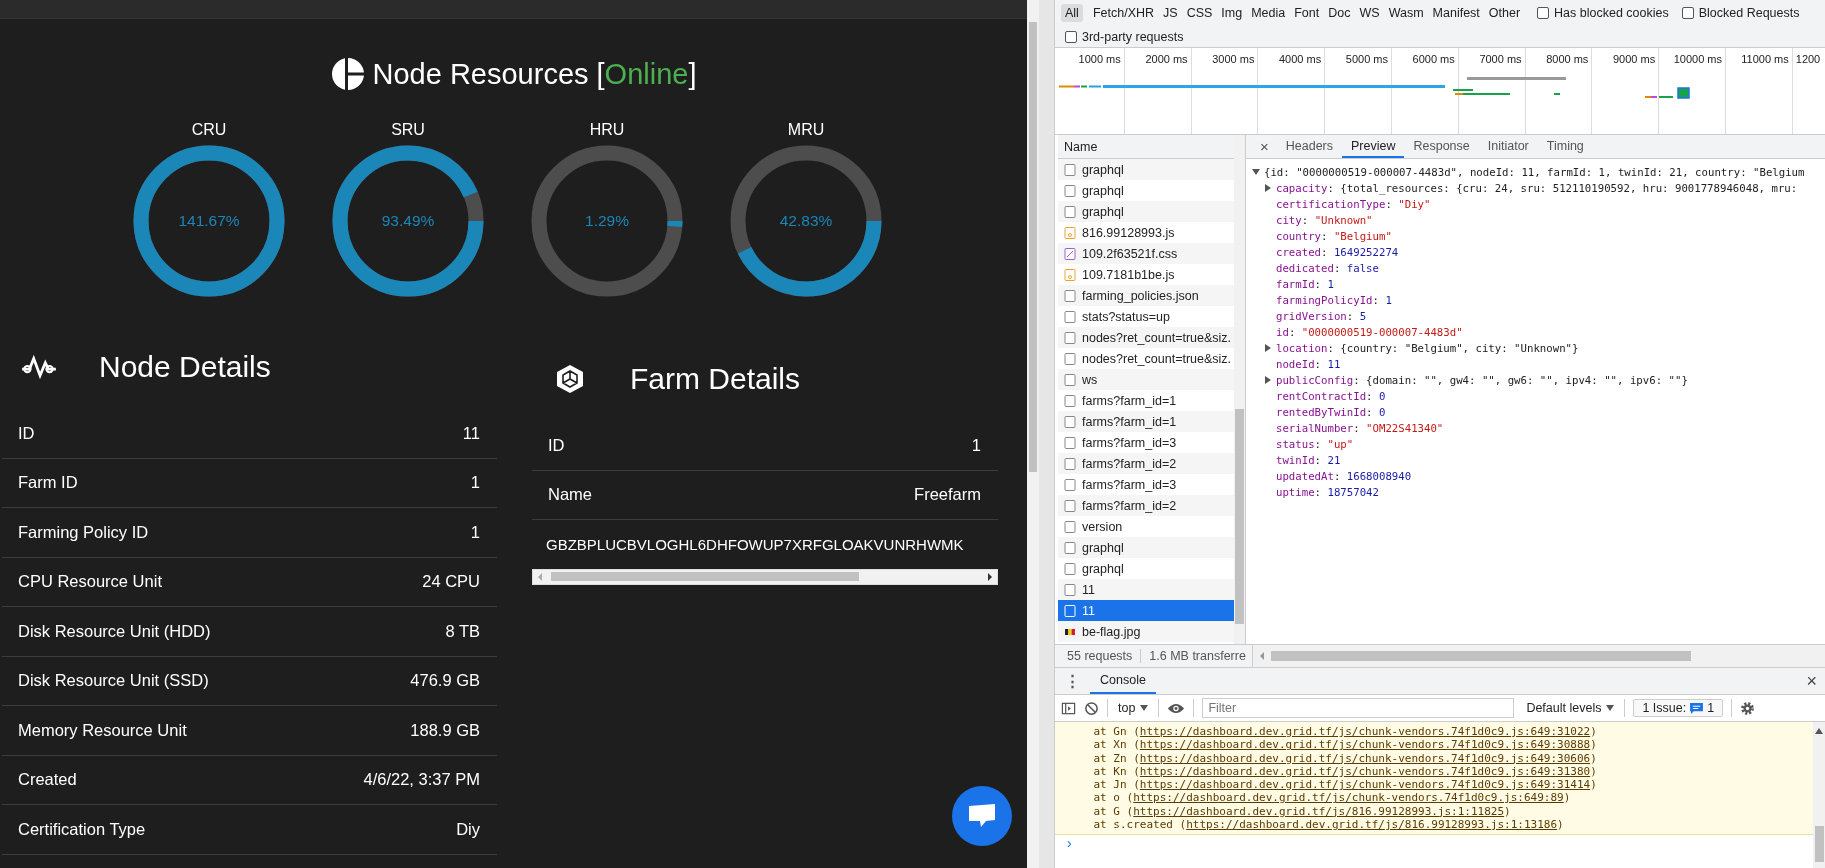 This screenshot has height=868, width=1825. What do you see at coordinates (1033, 434) in the screenshot?
I see `page-scrollbar` at bounding box center [1033, 434].